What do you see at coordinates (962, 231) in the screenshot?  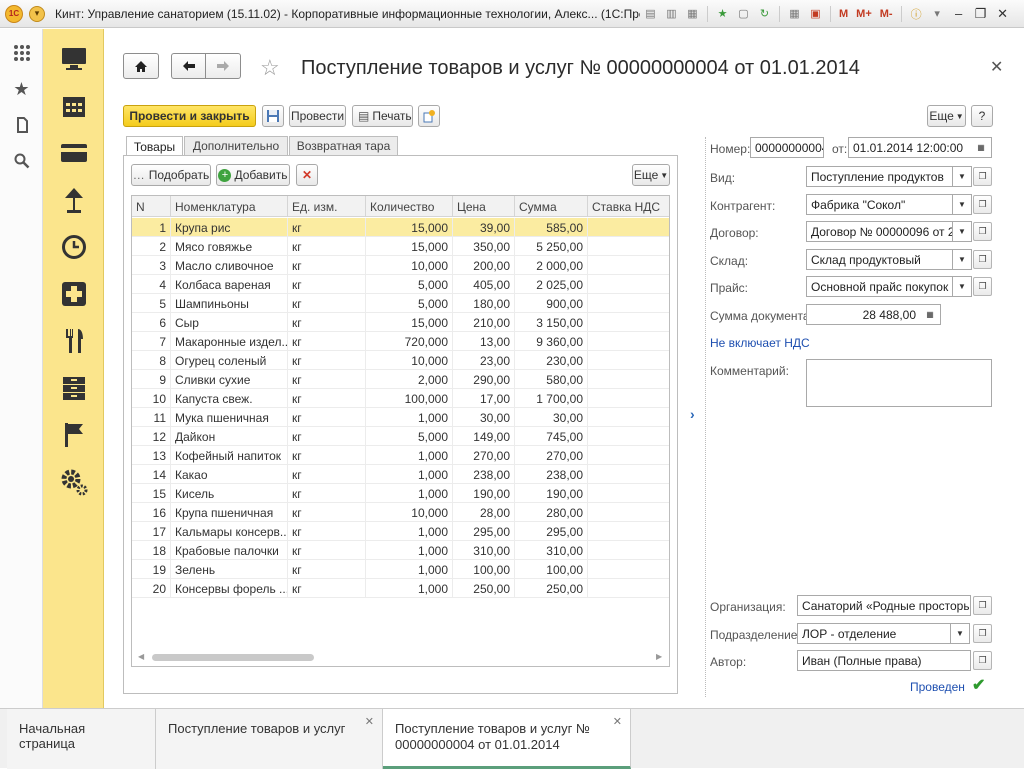 I see `contract-dropdown-icon: ▼` at bounding box center [962, 231].